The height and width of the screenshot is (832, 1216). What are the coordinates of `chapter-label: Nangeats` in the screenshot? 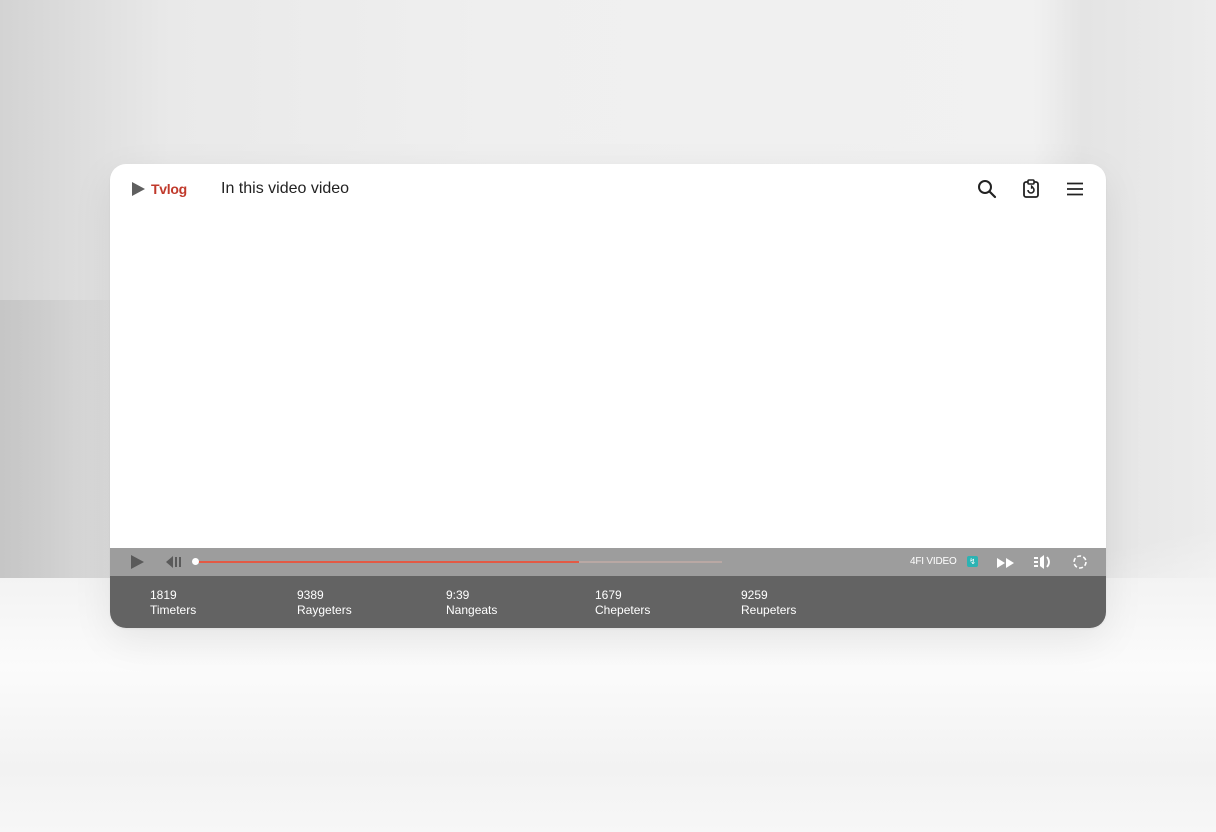 It's located at (472, 610).